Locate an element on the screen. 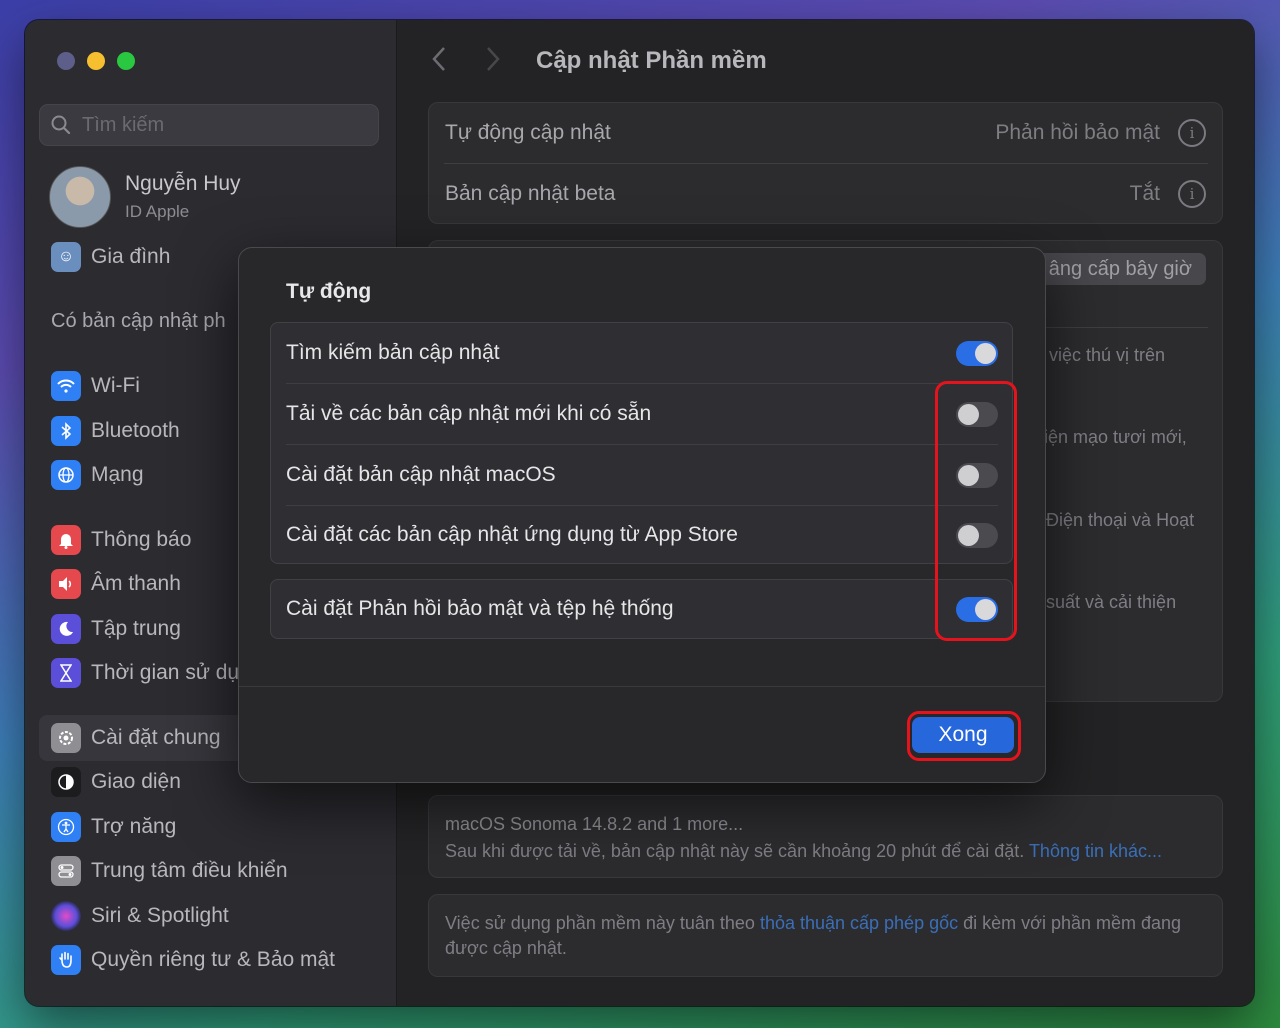 This screenshot has width=1280, height=1028. sidebar-item-sound: Âm thanh is located at coordinates (116, 584).